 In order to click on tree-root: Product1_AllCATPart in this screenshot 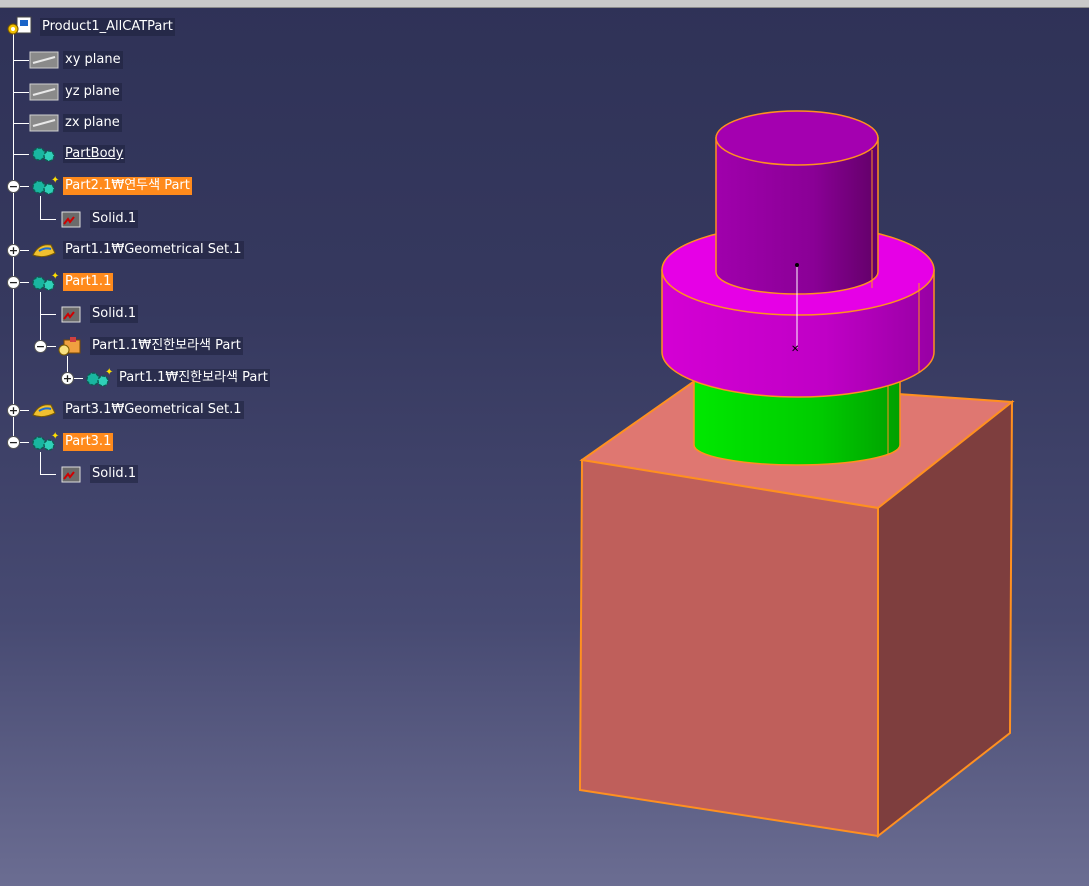, I will do `click(89, 27)`.